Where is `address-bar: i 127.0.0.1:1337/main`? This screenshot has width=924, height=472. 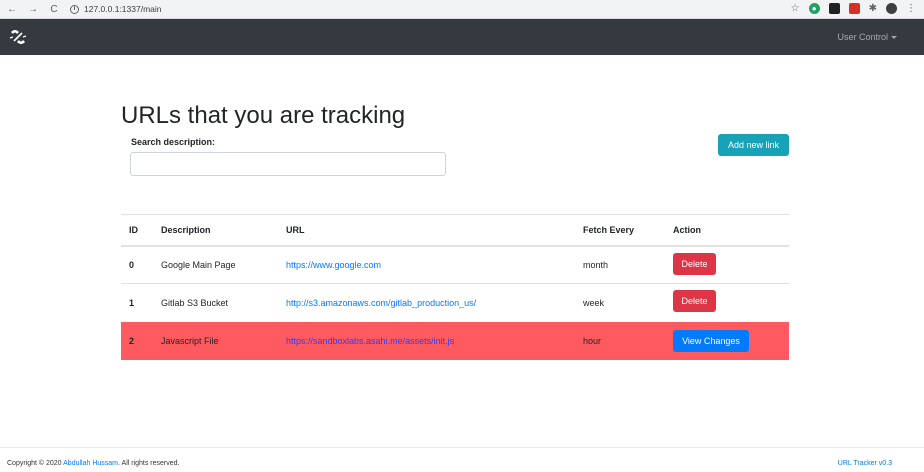
address-bar: i 127.0.0.1:1337/main is located at coordinates (116, 9).